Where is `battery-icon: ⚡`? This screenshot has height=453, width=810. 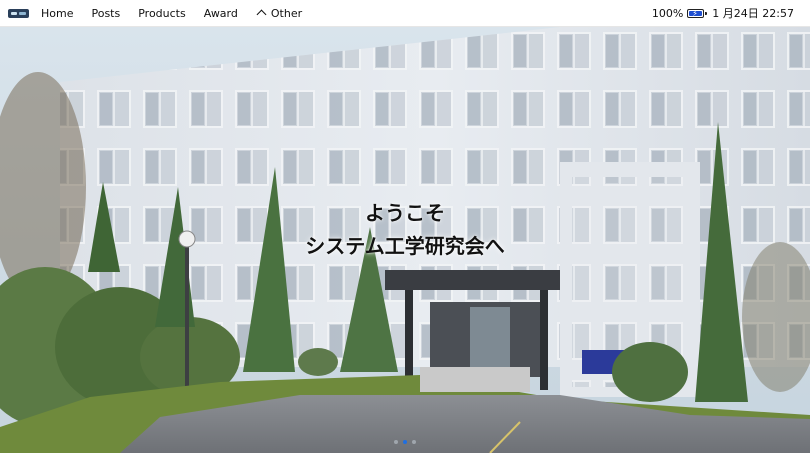
battery-icon: ⚡ is located at coordinates (697, 13).